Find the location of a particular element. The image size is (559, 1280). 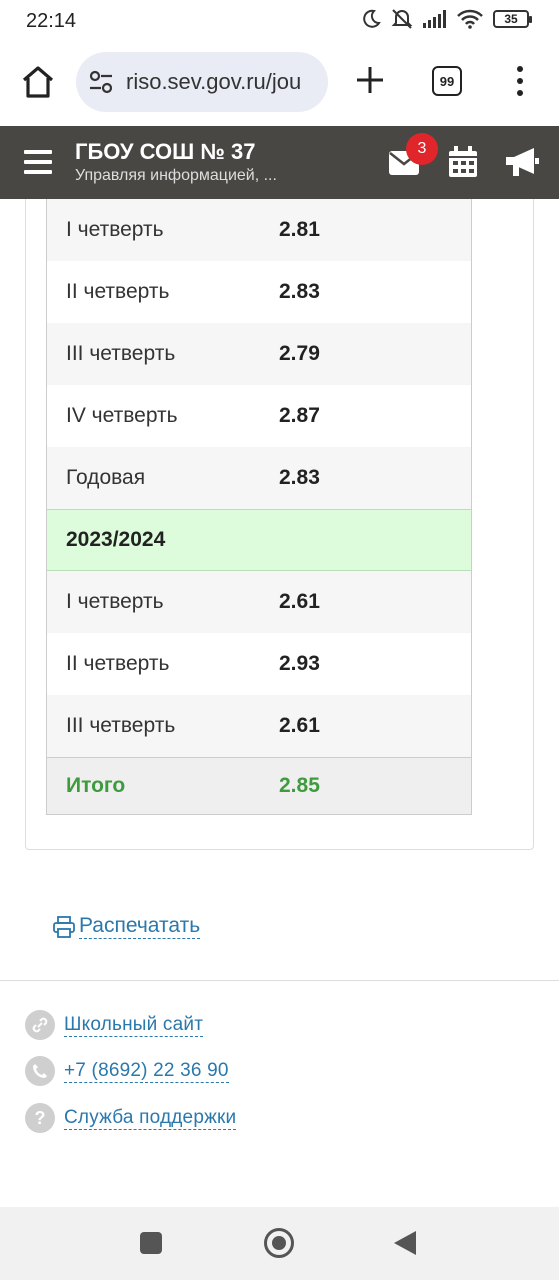

back-icon is located at coordinates (405, 1243).